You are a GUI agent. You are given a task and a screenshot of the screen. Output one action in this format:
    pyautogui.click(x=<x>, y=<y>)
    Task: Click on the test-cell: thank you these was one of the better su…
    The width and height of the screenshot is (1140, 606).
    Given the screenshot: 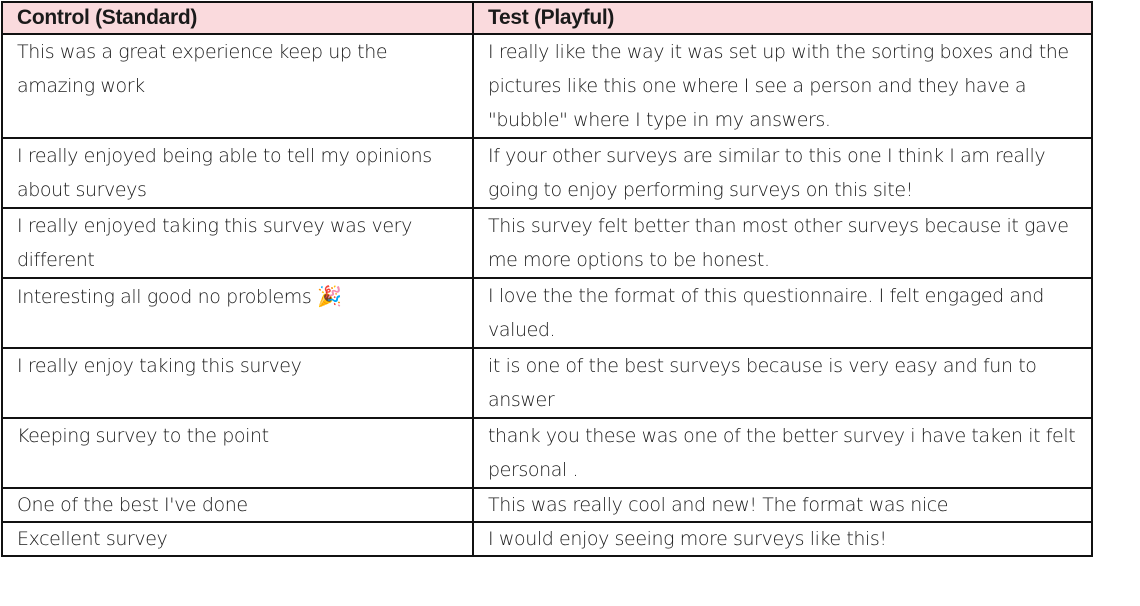 What is the action you would take?
    pyautogui.click(x=782, y=453)
    